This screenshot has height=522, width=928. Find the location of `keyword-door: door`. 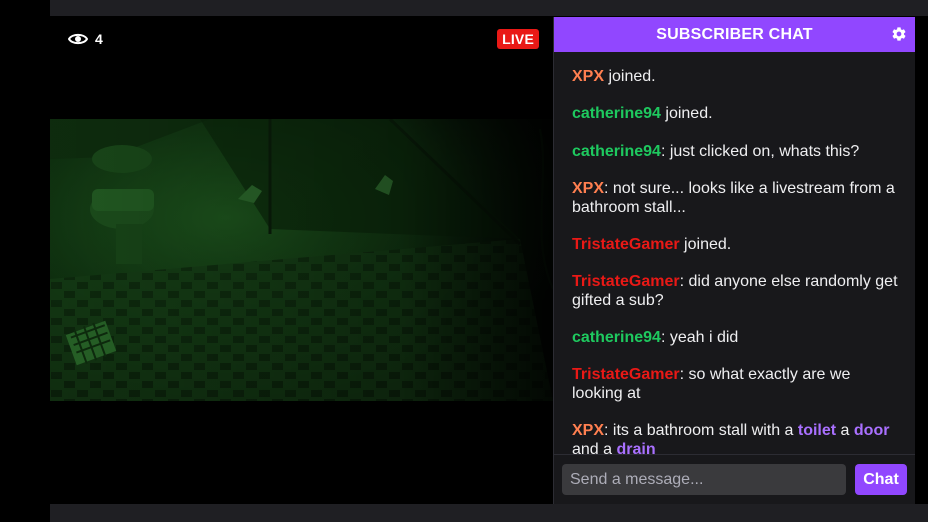

keyword-door: door is located at coordinates (871, 430).